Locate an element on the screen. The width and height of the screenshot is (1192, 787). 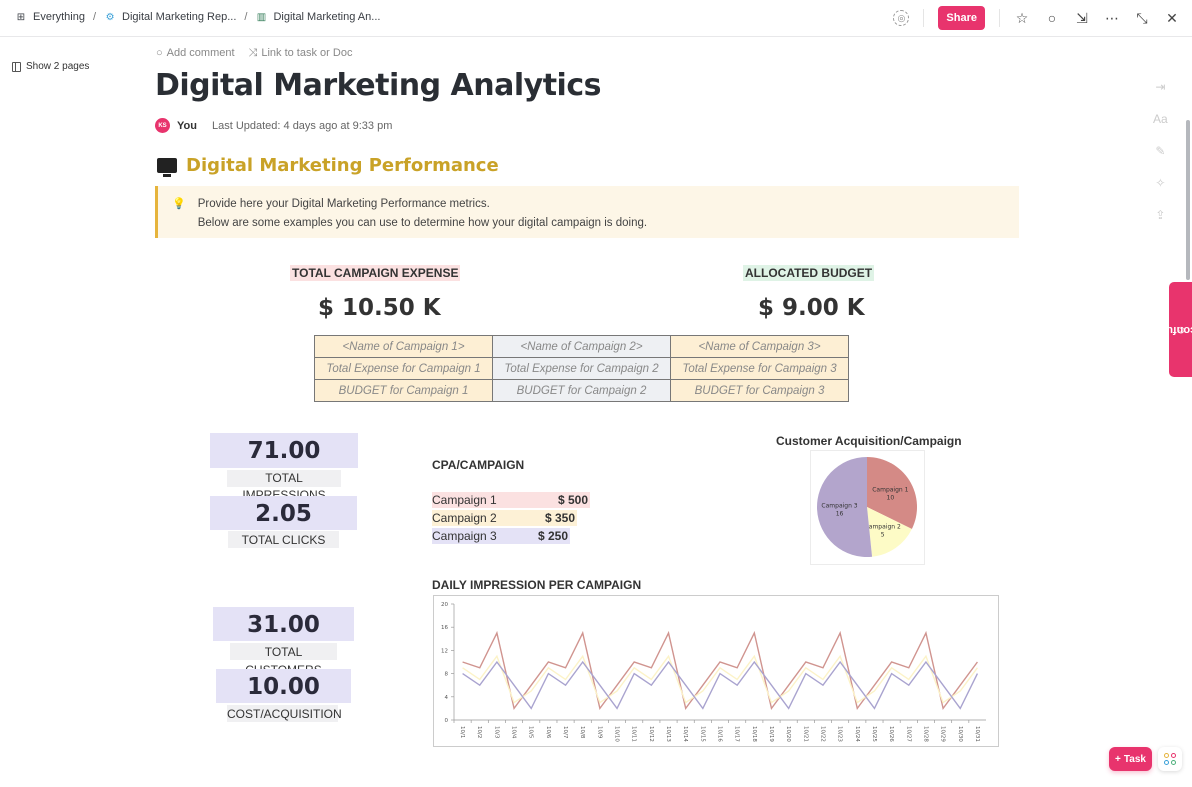
add-task-button: + Task is located at coordinates (1130, 759).